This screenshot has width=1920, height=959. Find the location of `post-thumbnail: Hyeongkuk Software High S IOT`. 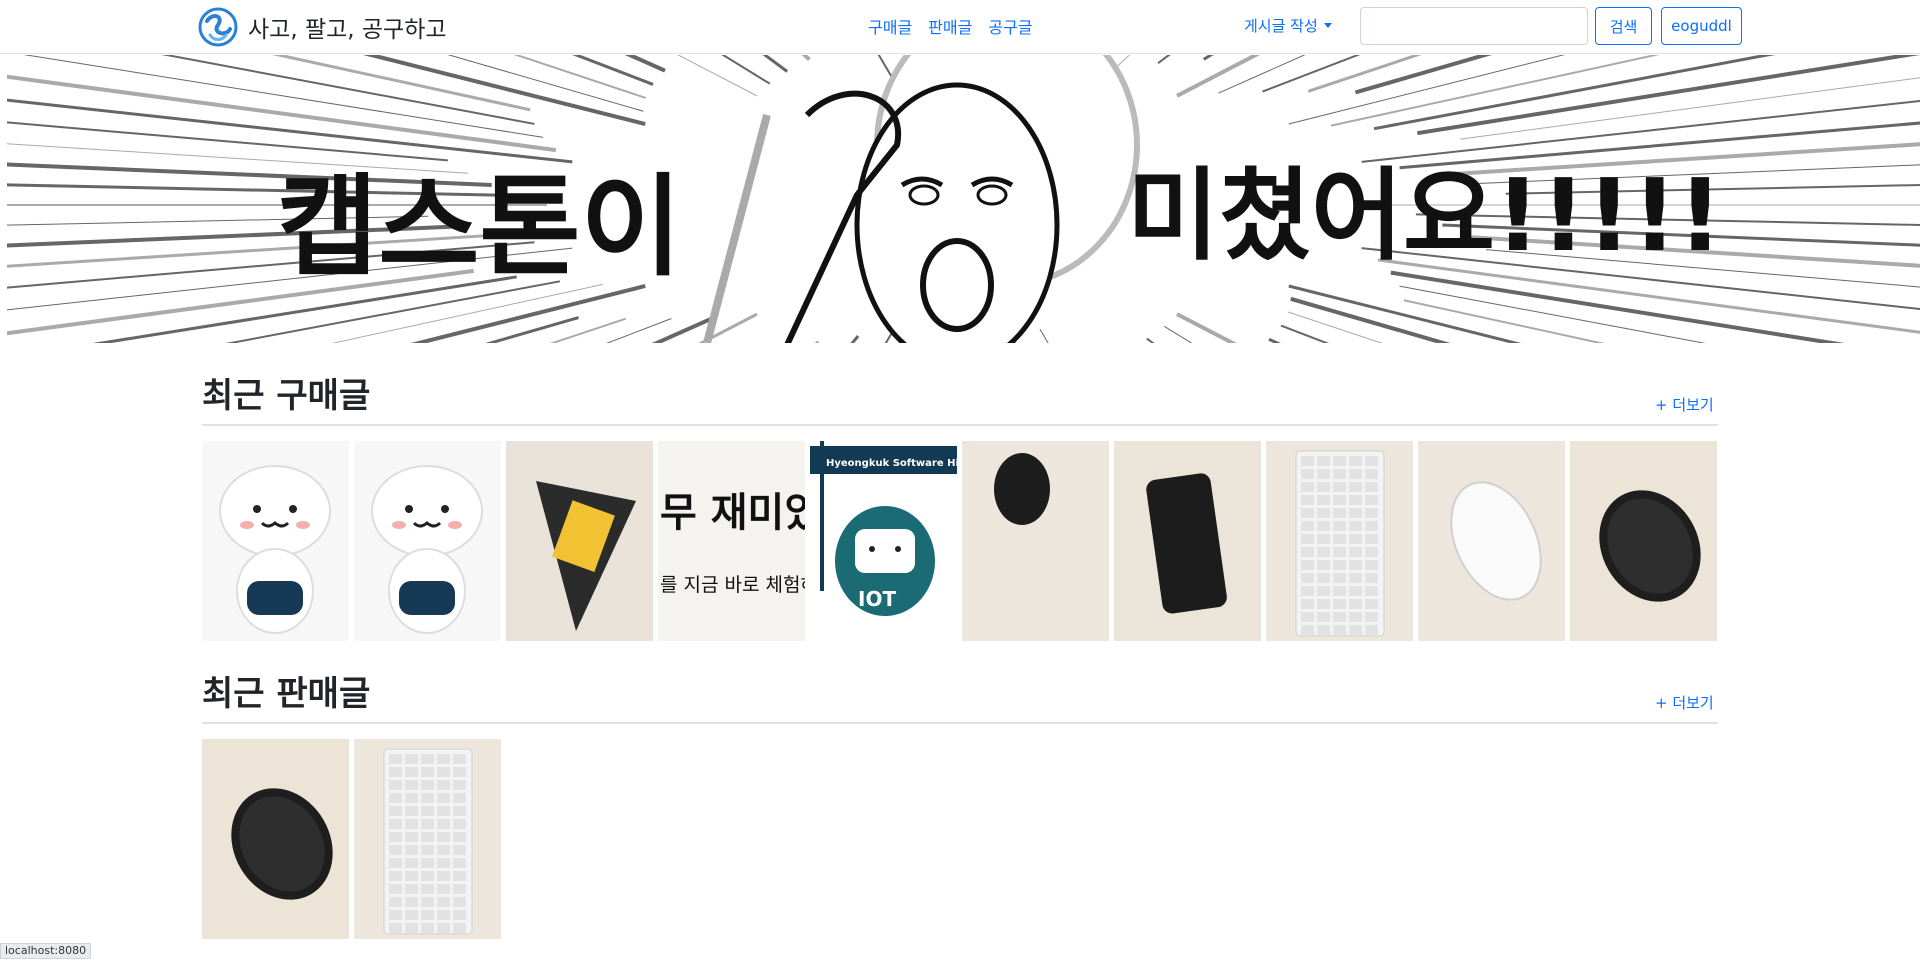

post-thumbnail: Hyeongkuk Software High S IOT is located at coordinates (883, 541).